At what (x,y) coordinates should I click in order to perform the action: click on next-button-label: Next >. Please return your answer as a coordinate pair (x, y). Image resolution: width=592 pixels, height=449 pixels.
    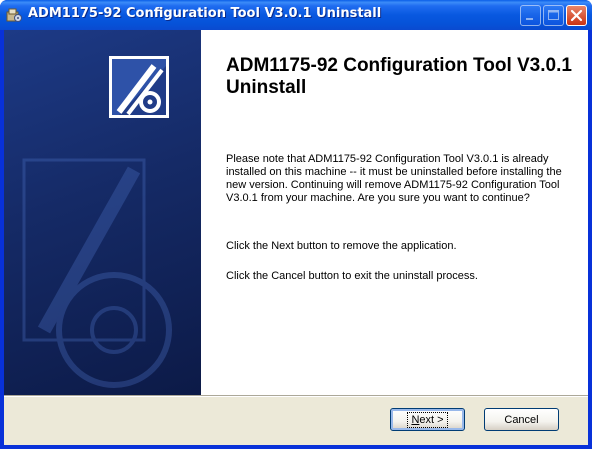
    Looking at the image, I should click on (427, 419).